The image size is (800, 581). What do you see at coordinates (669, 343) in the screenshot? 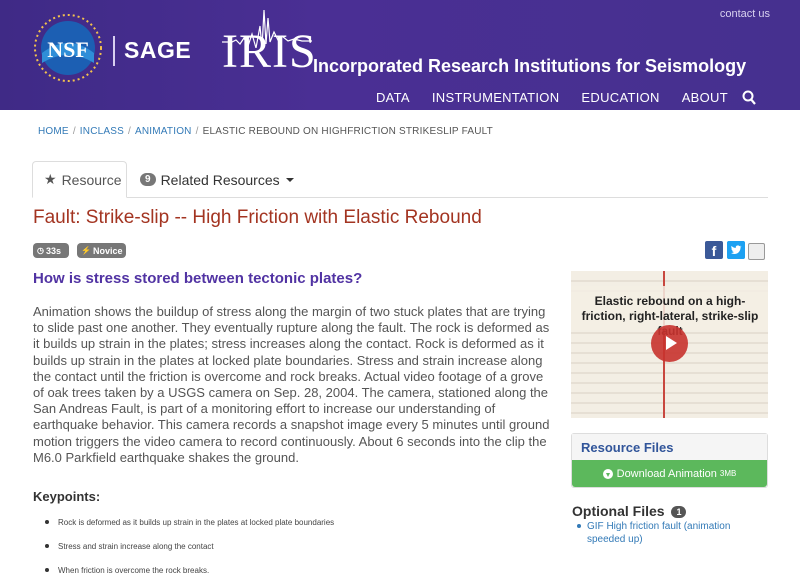
I see `play-icon` at bounding box center [669, 343].